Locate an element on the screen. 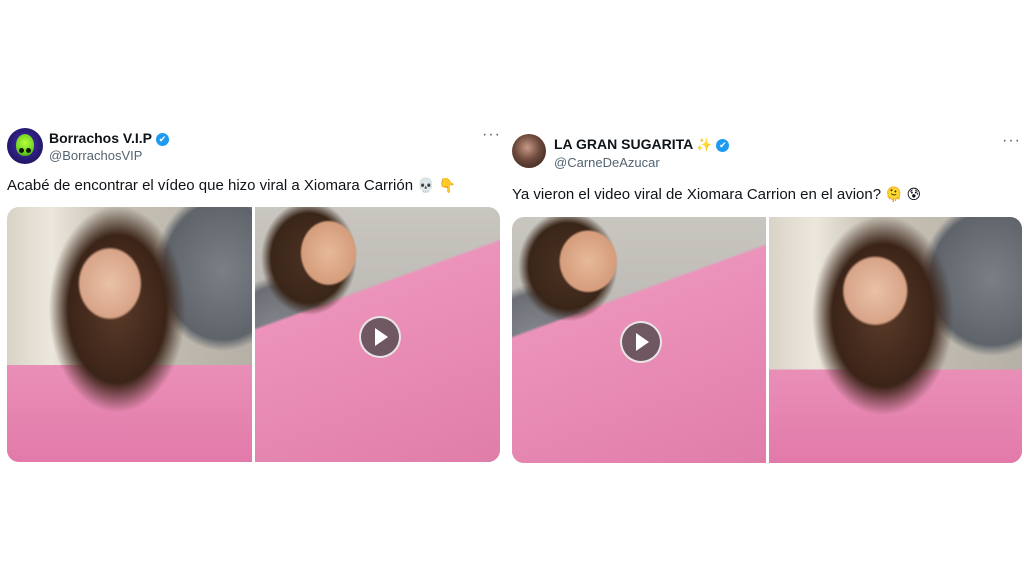 This screenshot has width=1024, height=576. melting-face-emoji: 🫠 is located at coordinates (894, 194).